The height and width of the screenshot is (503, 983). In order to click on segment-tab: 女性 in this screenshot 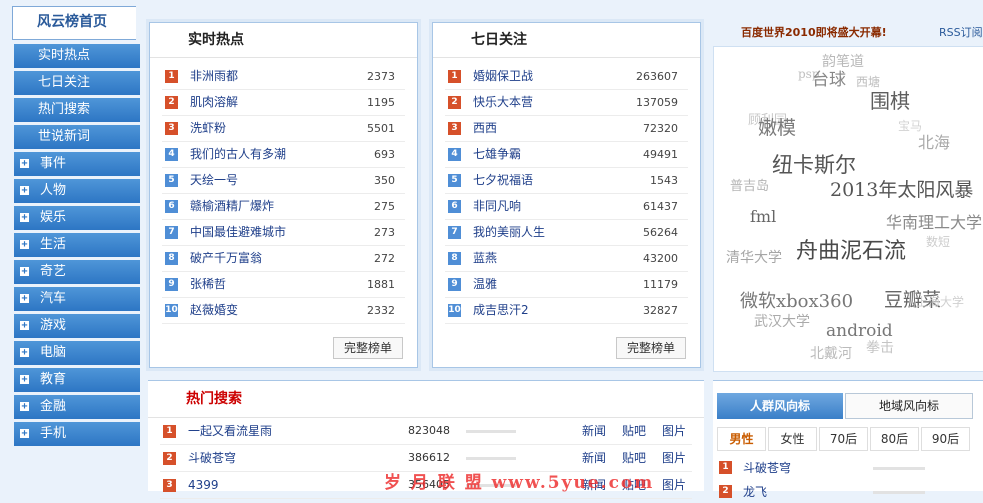, I will do `click(792, 439)`.